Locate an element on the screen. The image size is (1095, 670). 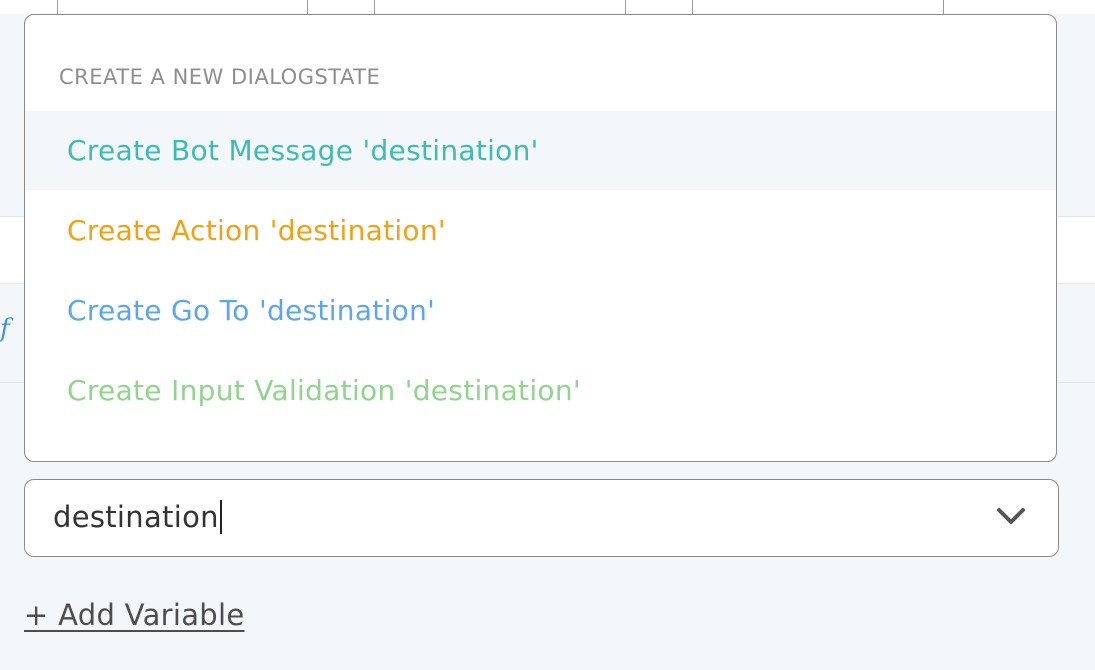
text-cursor is located at coordinates (220, 517).